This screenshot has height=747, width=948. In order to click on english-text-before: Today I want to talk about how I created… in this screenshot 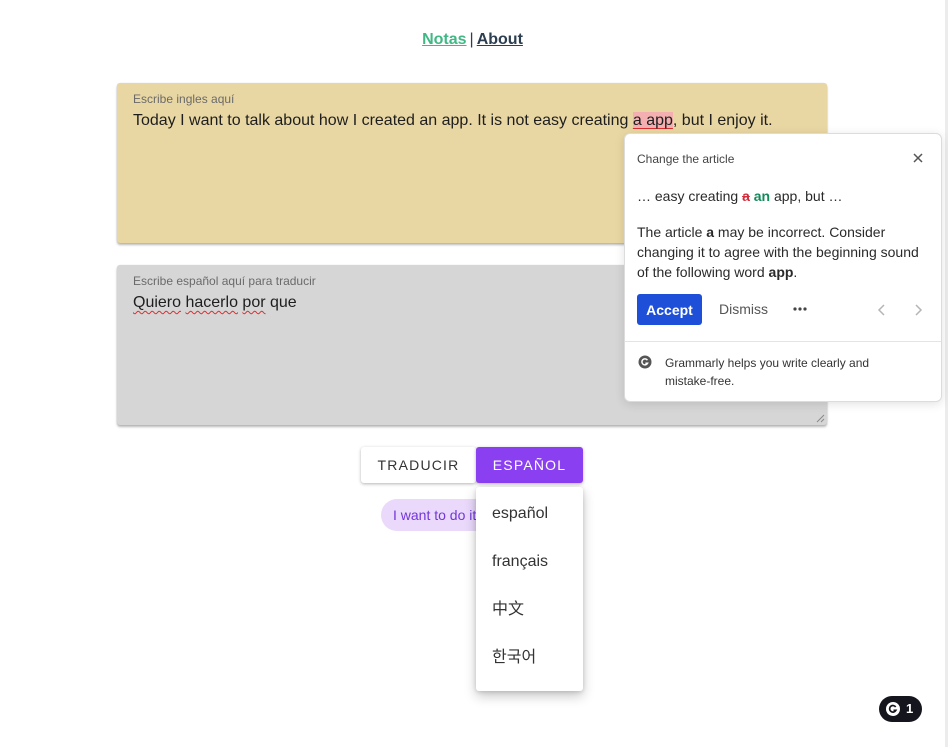, I will do `click(383, 120)`.